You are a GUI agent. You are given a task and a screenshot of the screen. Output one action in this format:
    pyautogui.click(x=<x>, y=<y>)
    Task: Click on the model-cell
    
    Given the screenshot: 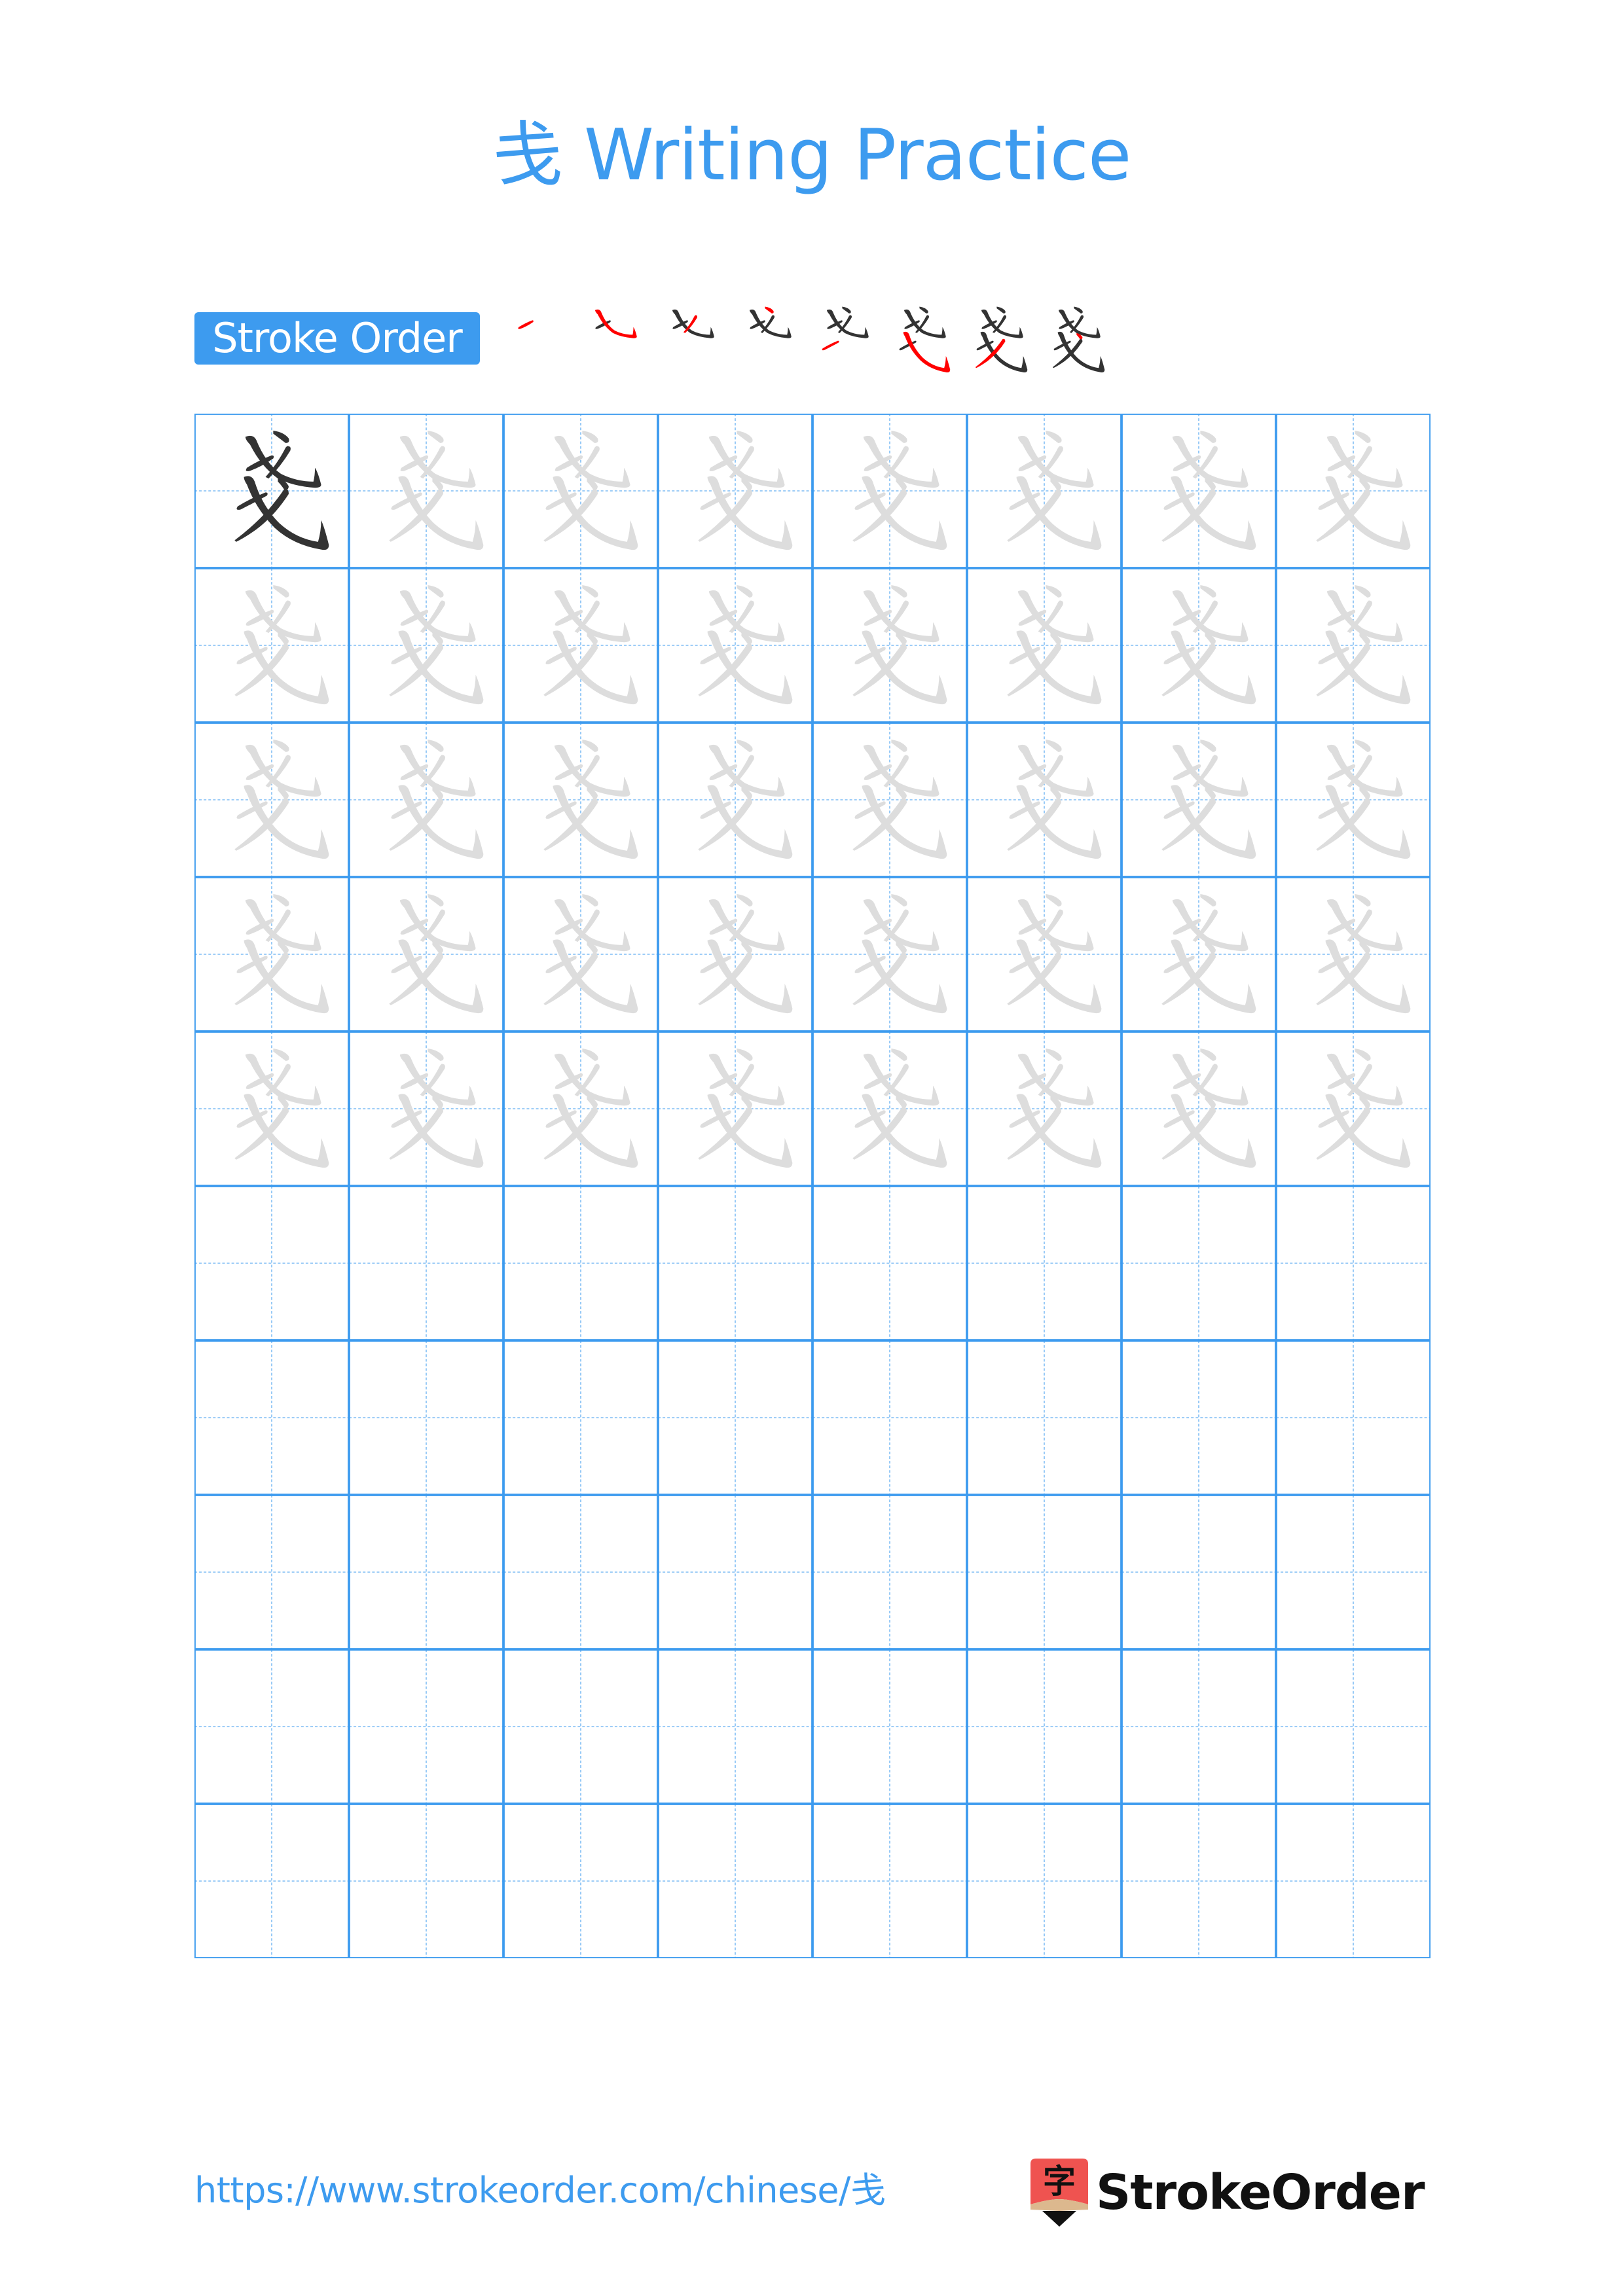 What is the action you would take?
    pyautogui.click(x=271, y=491)
    